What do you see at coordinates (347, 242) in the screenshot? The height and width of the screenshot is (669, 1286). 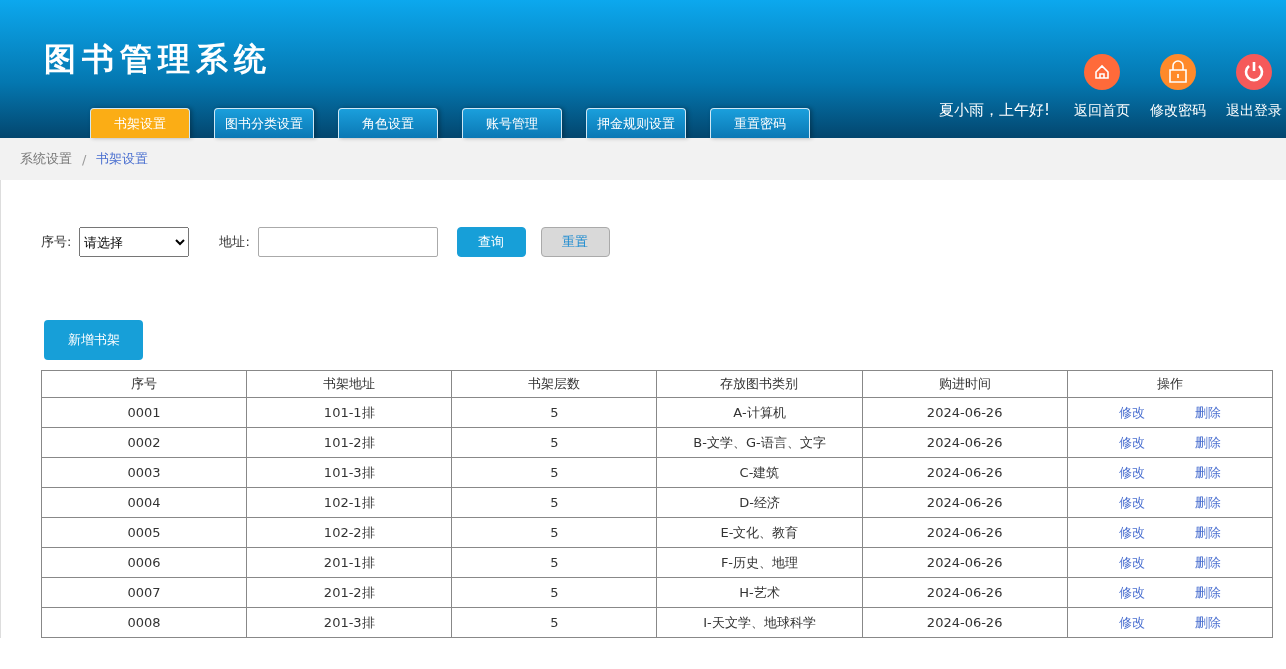 I see `address-input` at bounding box center [347, 242].